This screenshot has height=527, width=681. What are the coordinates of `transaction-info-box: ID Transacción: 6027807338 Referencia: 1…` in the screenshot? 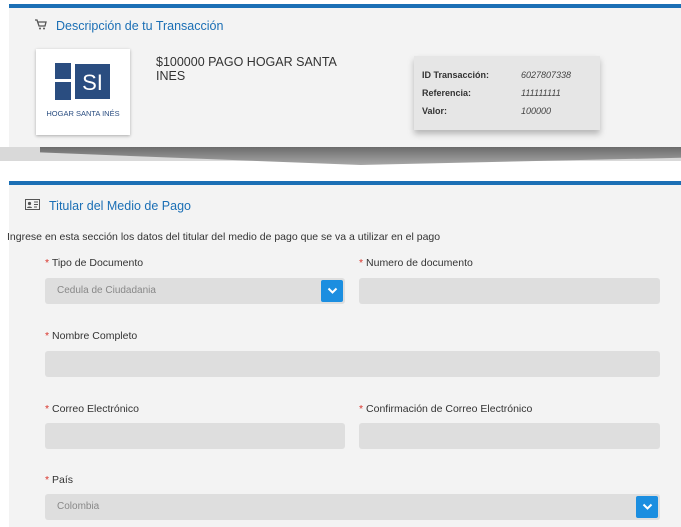 It's located at (507, 93).